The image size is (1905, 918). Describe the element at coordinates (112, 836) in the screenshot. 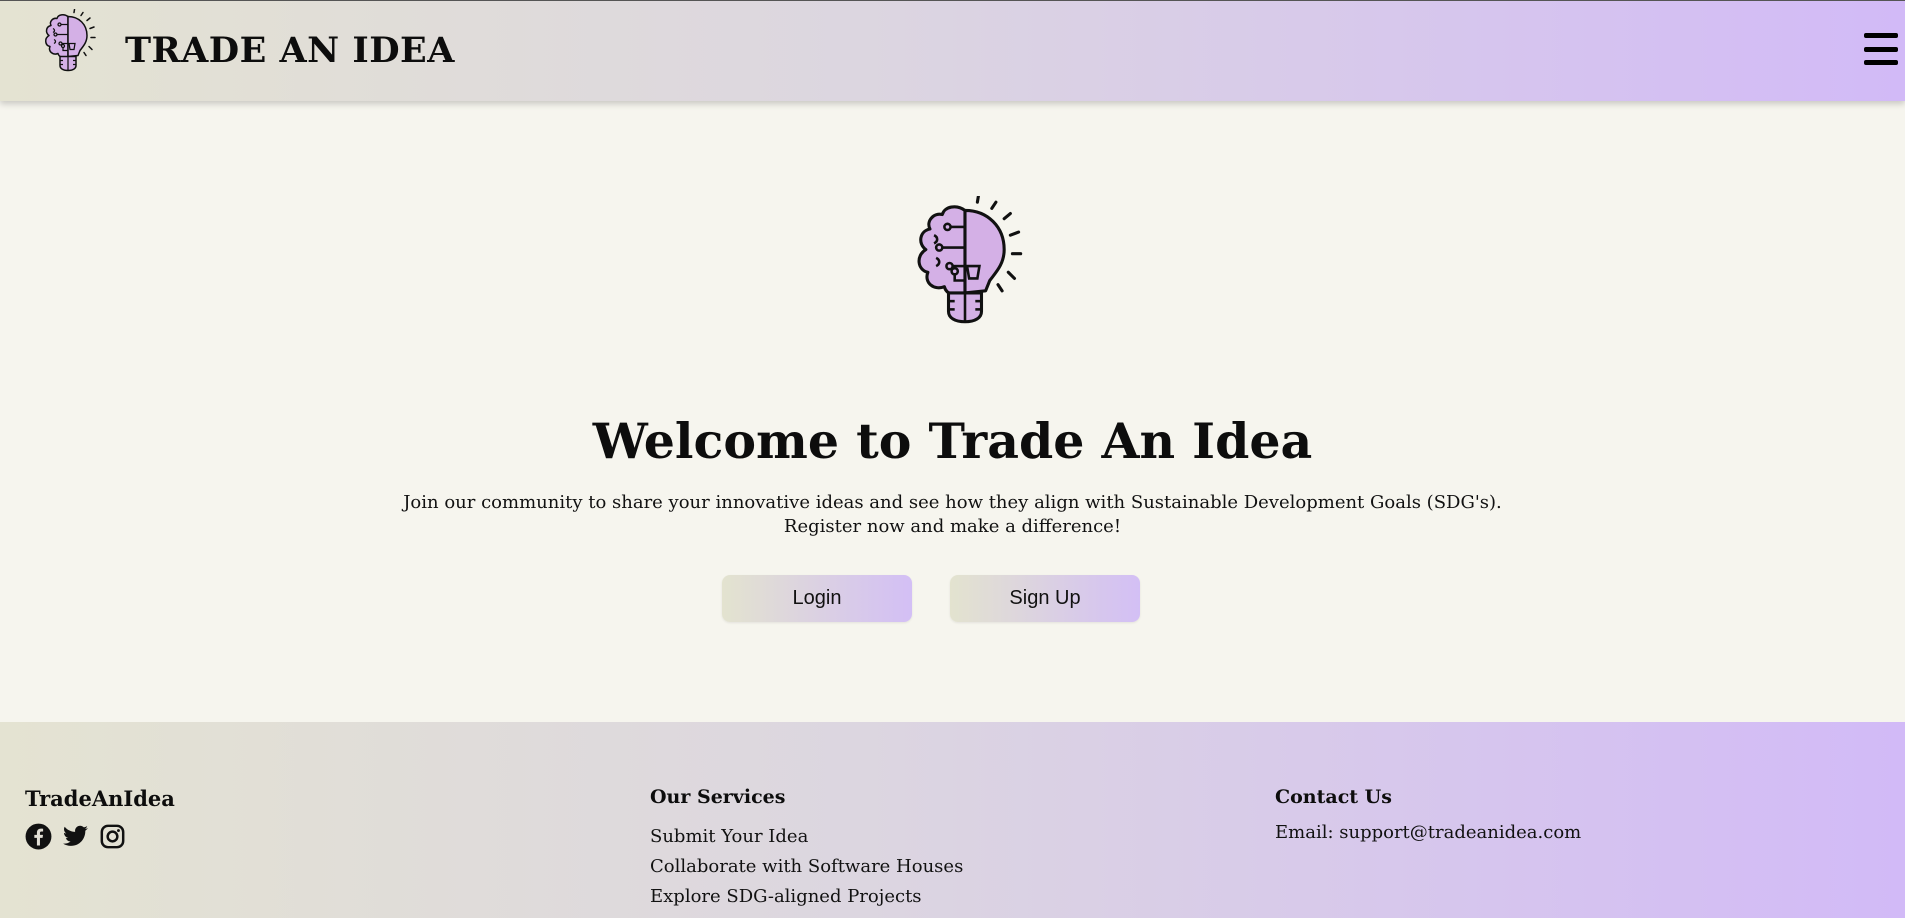

I see `instagram-icon` at that location.